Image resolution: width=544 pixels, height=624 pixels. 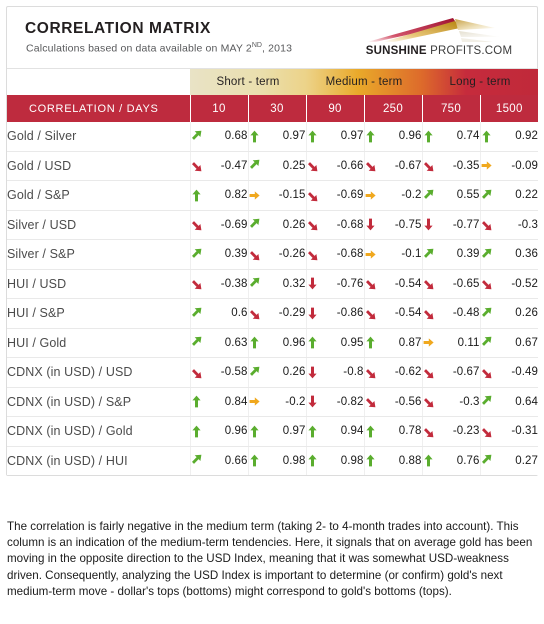 I want to click on cell-content: -0.31, so click(x=510, y=431).